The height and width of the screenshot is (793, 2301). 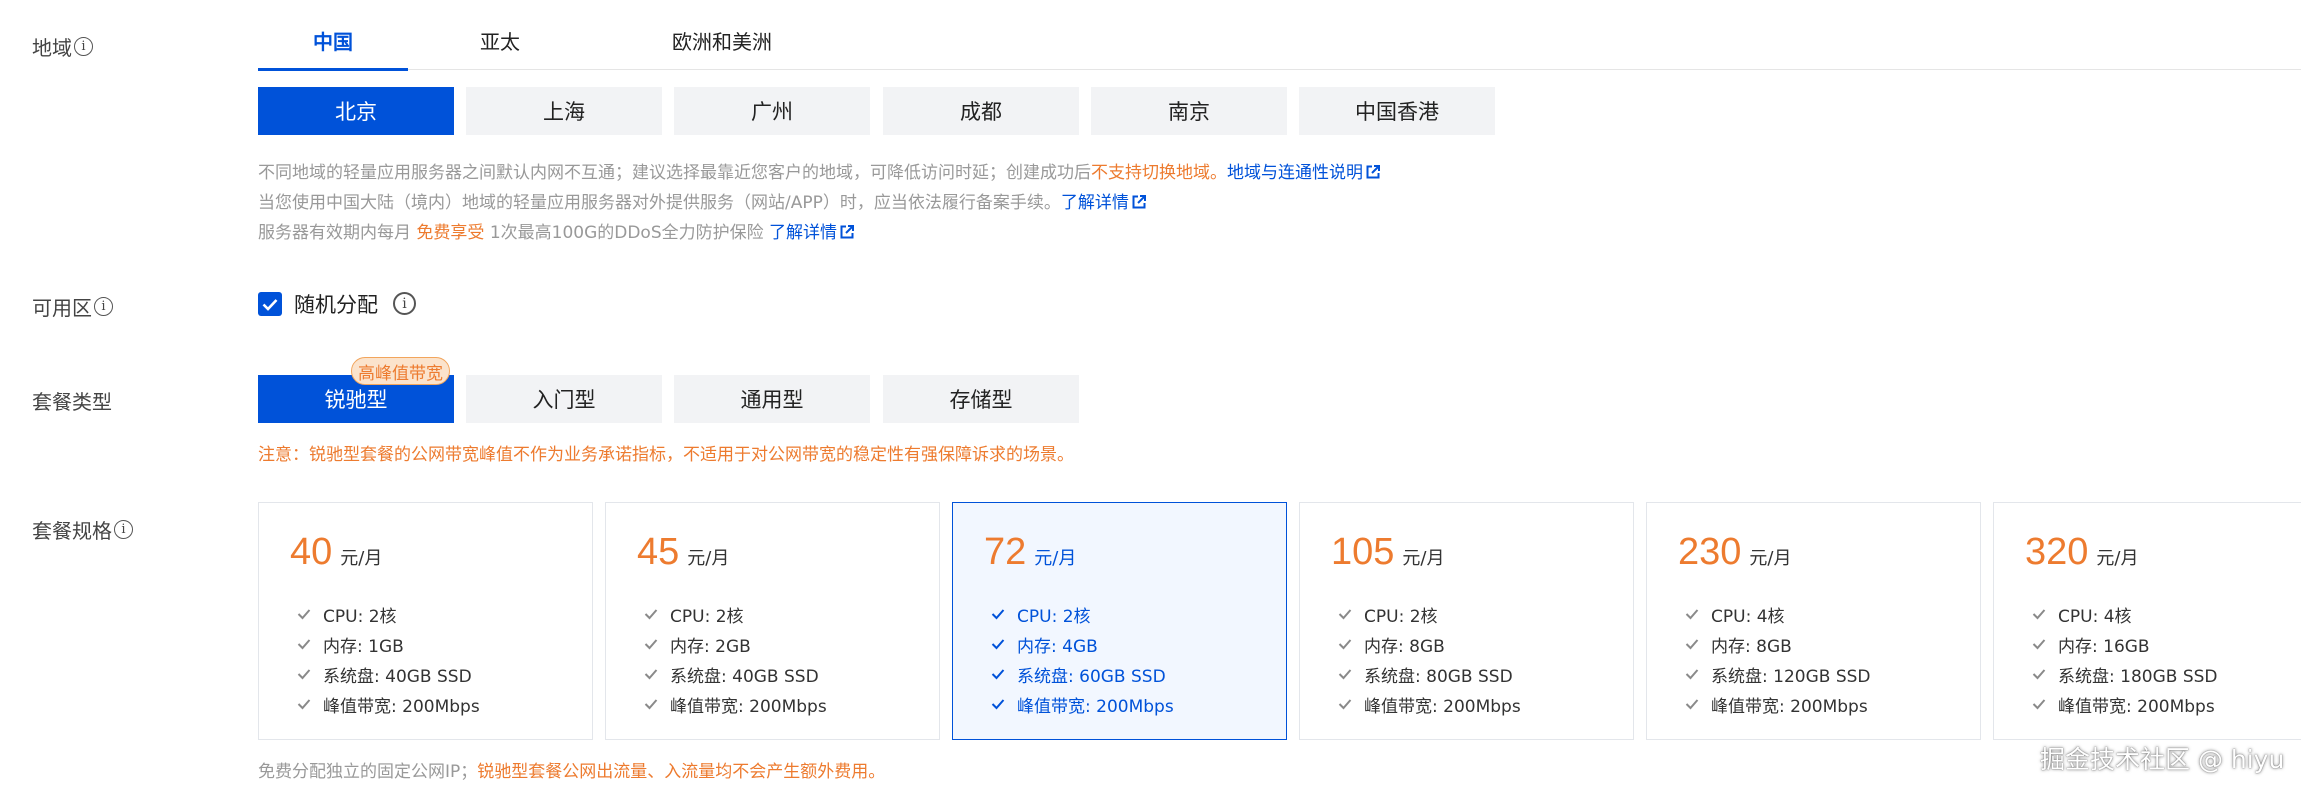 What do you see at coordinates (564, 111) in the screenshot?
I see `city-shanghai: 上海` at bounding box center [564, 111].